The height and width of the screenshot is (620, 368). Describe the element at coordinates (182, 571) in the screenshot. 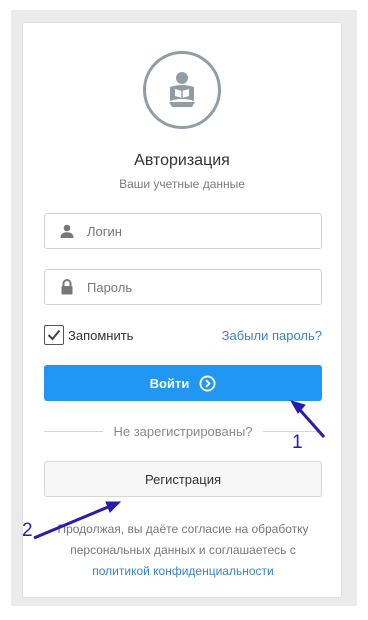

I see `privacy-policy-link: политикой конфиденциальности` at that location.